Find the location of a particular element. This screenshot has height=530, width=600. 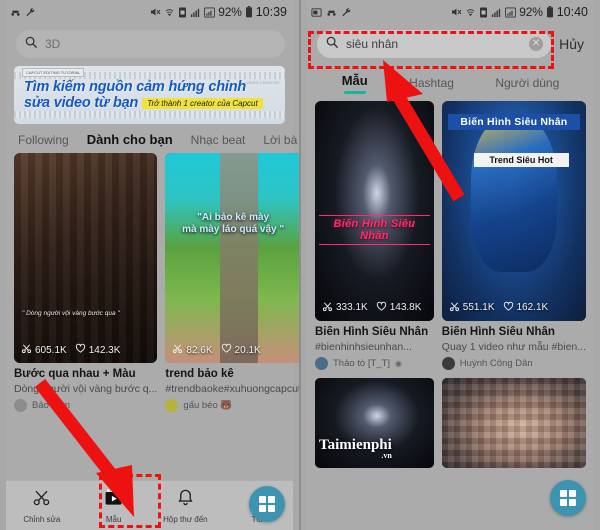

author-name: Thảo tò [T_T] is located at coordinates (362, 363).